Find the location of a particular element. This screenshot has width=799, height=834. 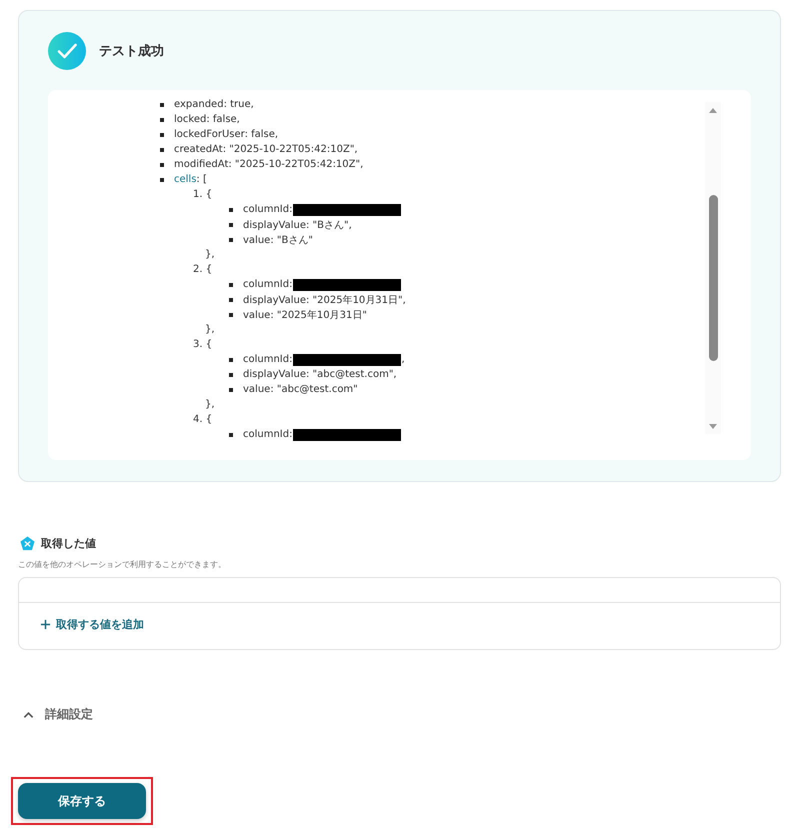

scrollbar is located at coordinates (713, 268).